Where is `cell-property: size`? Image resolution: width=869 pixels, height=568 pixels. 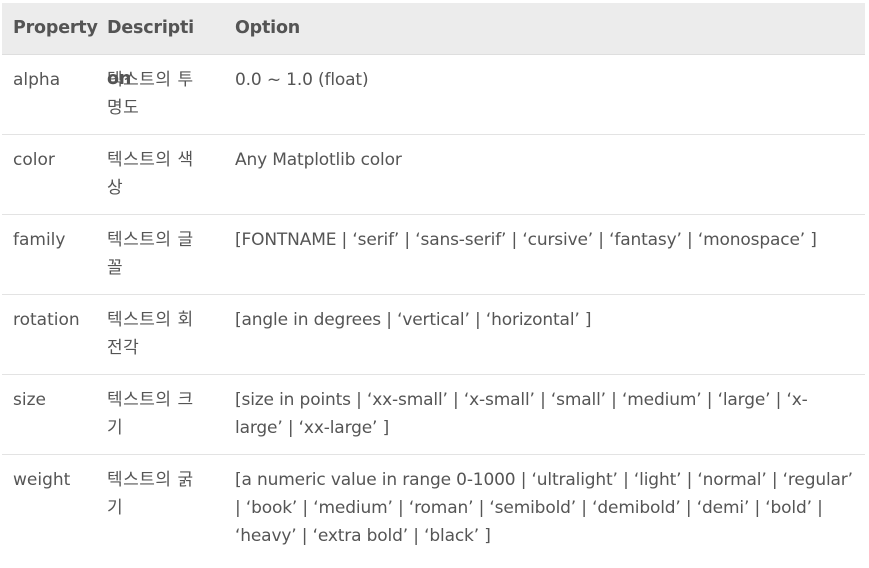
cell-property: size is located at coordinates (29, 400).